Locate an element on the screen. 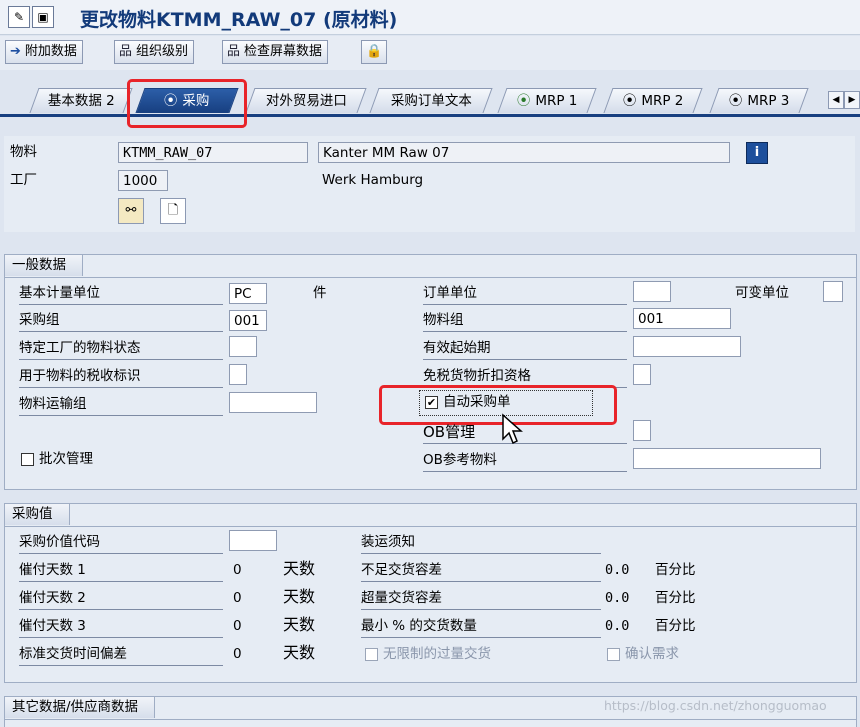 This screenshot has width=860, height=727. valid-from-label: 有效起始期 is located at coordinates (525, 349).